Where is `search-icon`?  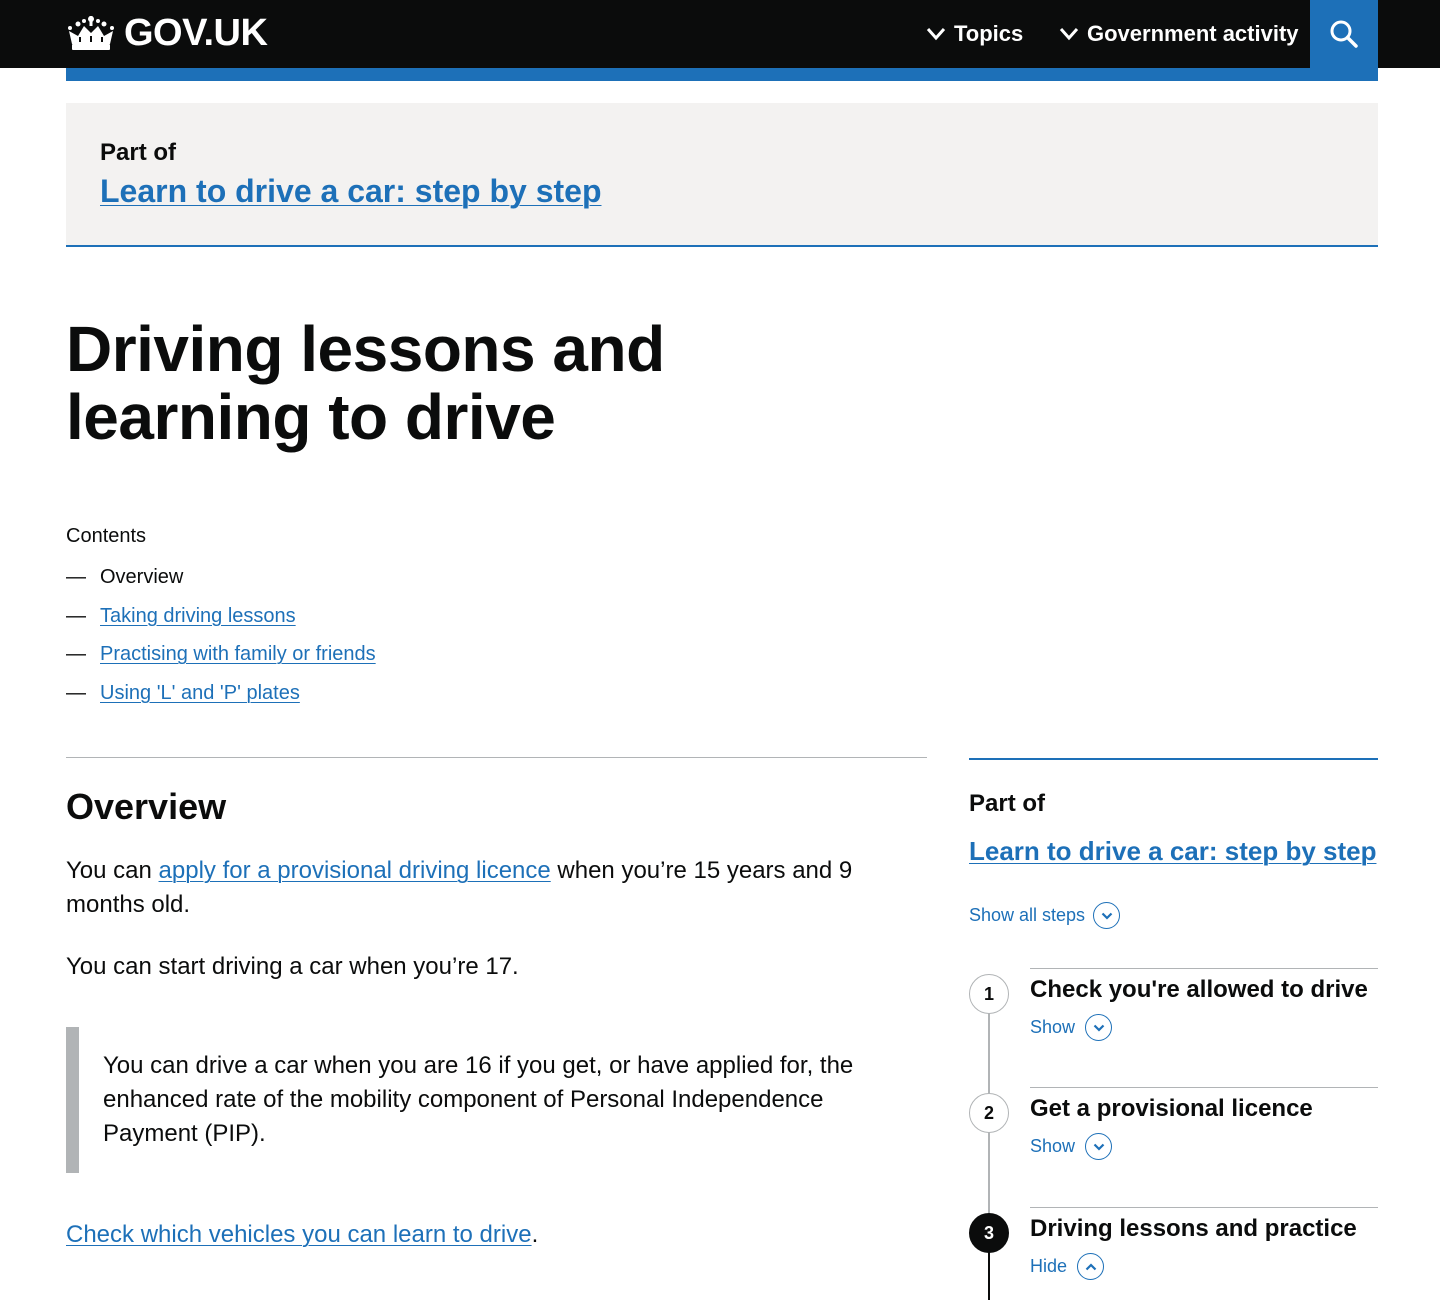 search-icon is located at coordinates (1344, 34).